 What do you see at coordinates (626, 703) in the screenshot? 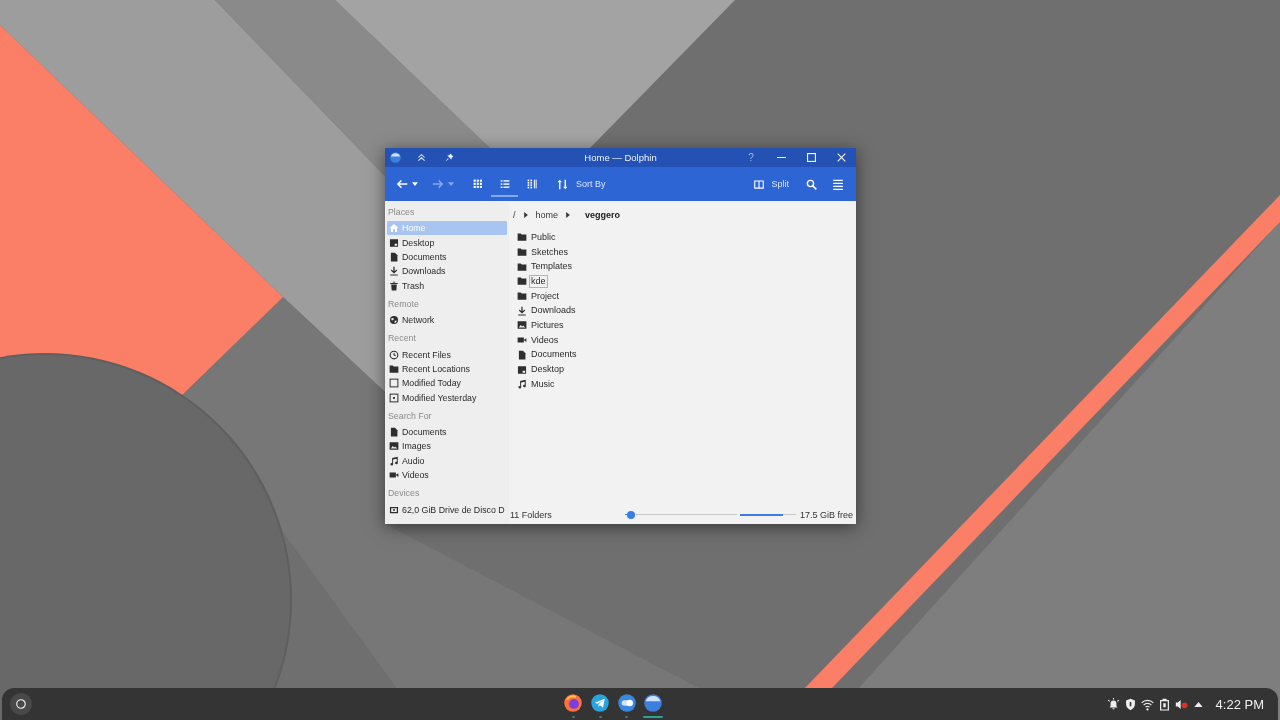
I see `toggle-switch-icon` at bounding box center [626, 703].